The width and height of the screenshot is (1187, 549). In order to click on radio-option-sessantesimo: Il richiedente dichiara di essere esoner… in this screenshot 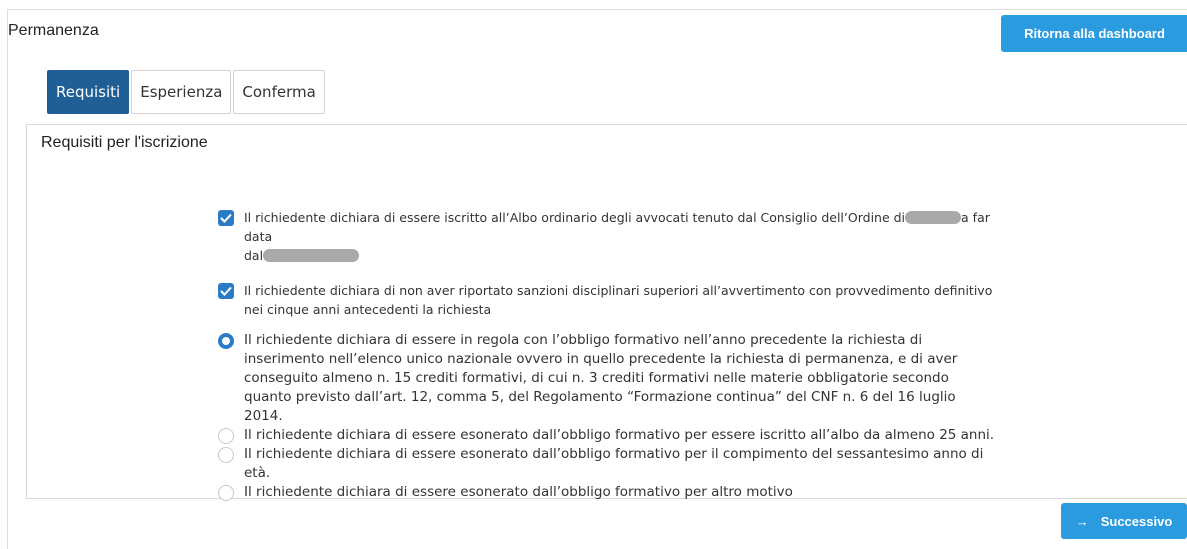, I will do `click(608, 464)`.